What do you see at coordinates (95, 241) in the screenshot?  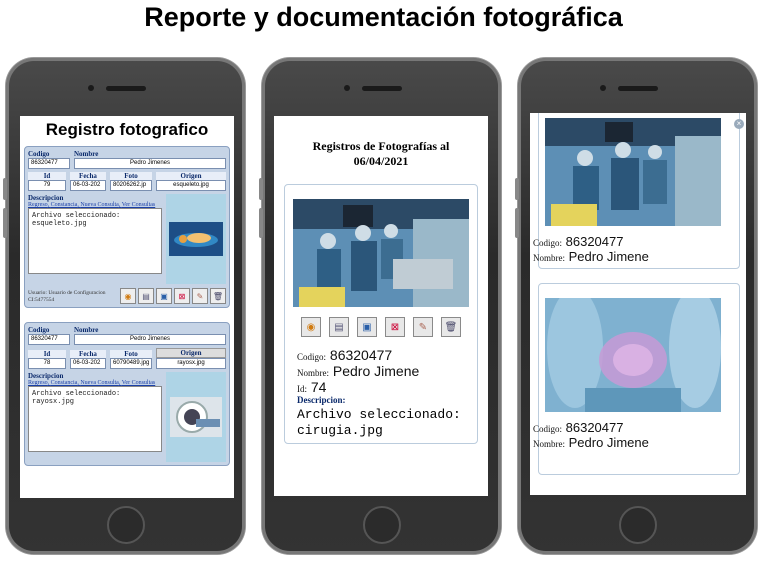 I see `descripcion-textarea: Archivo seleccionado: esqueleto.jpg` at bounding box center [95, 241].